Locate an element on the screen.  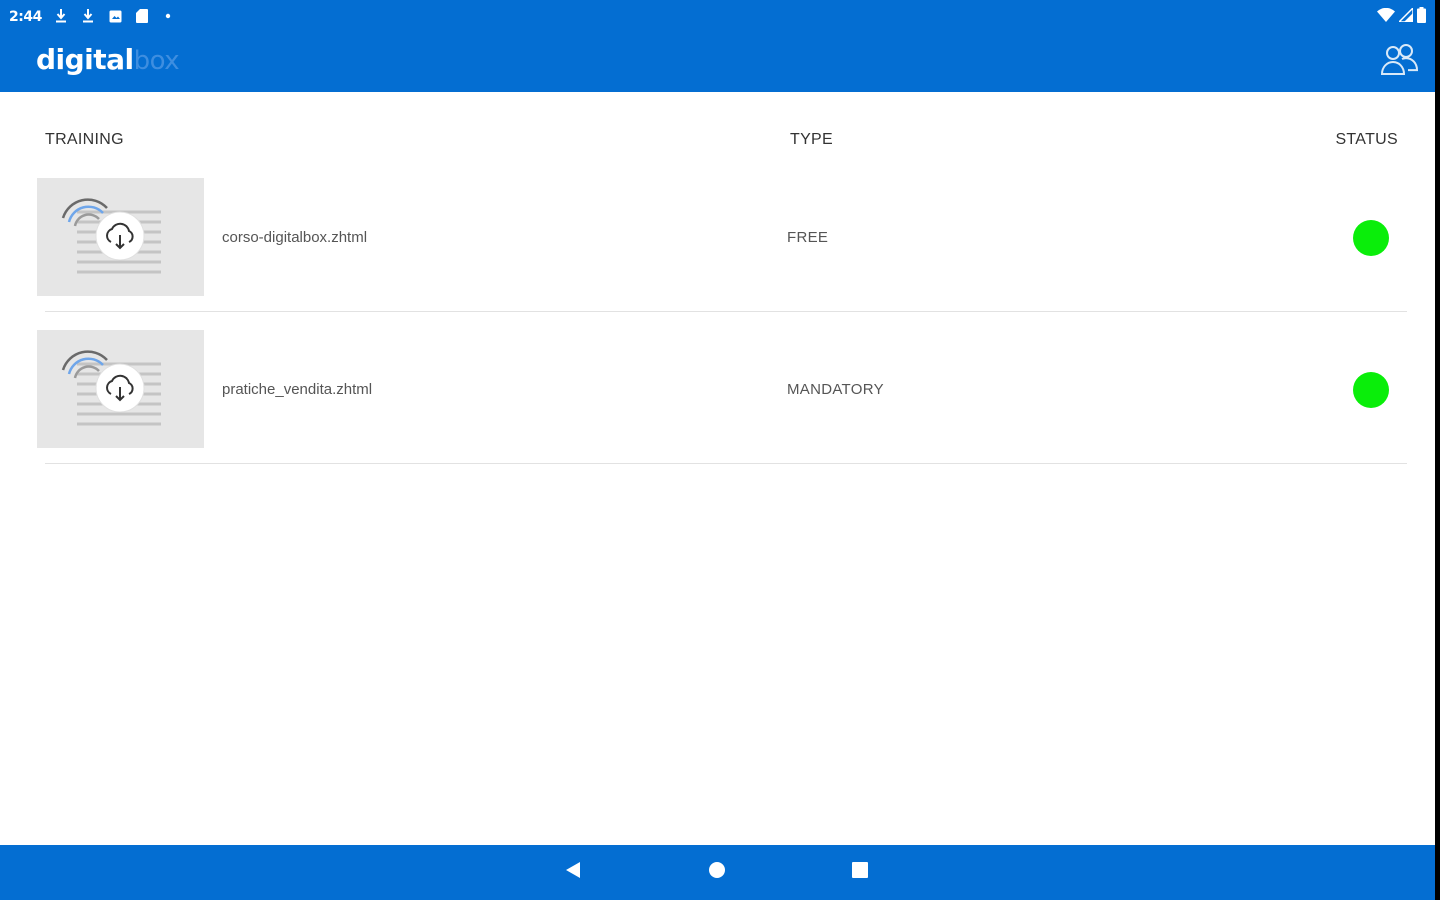
users-button is located at coordinates (1400, 62).